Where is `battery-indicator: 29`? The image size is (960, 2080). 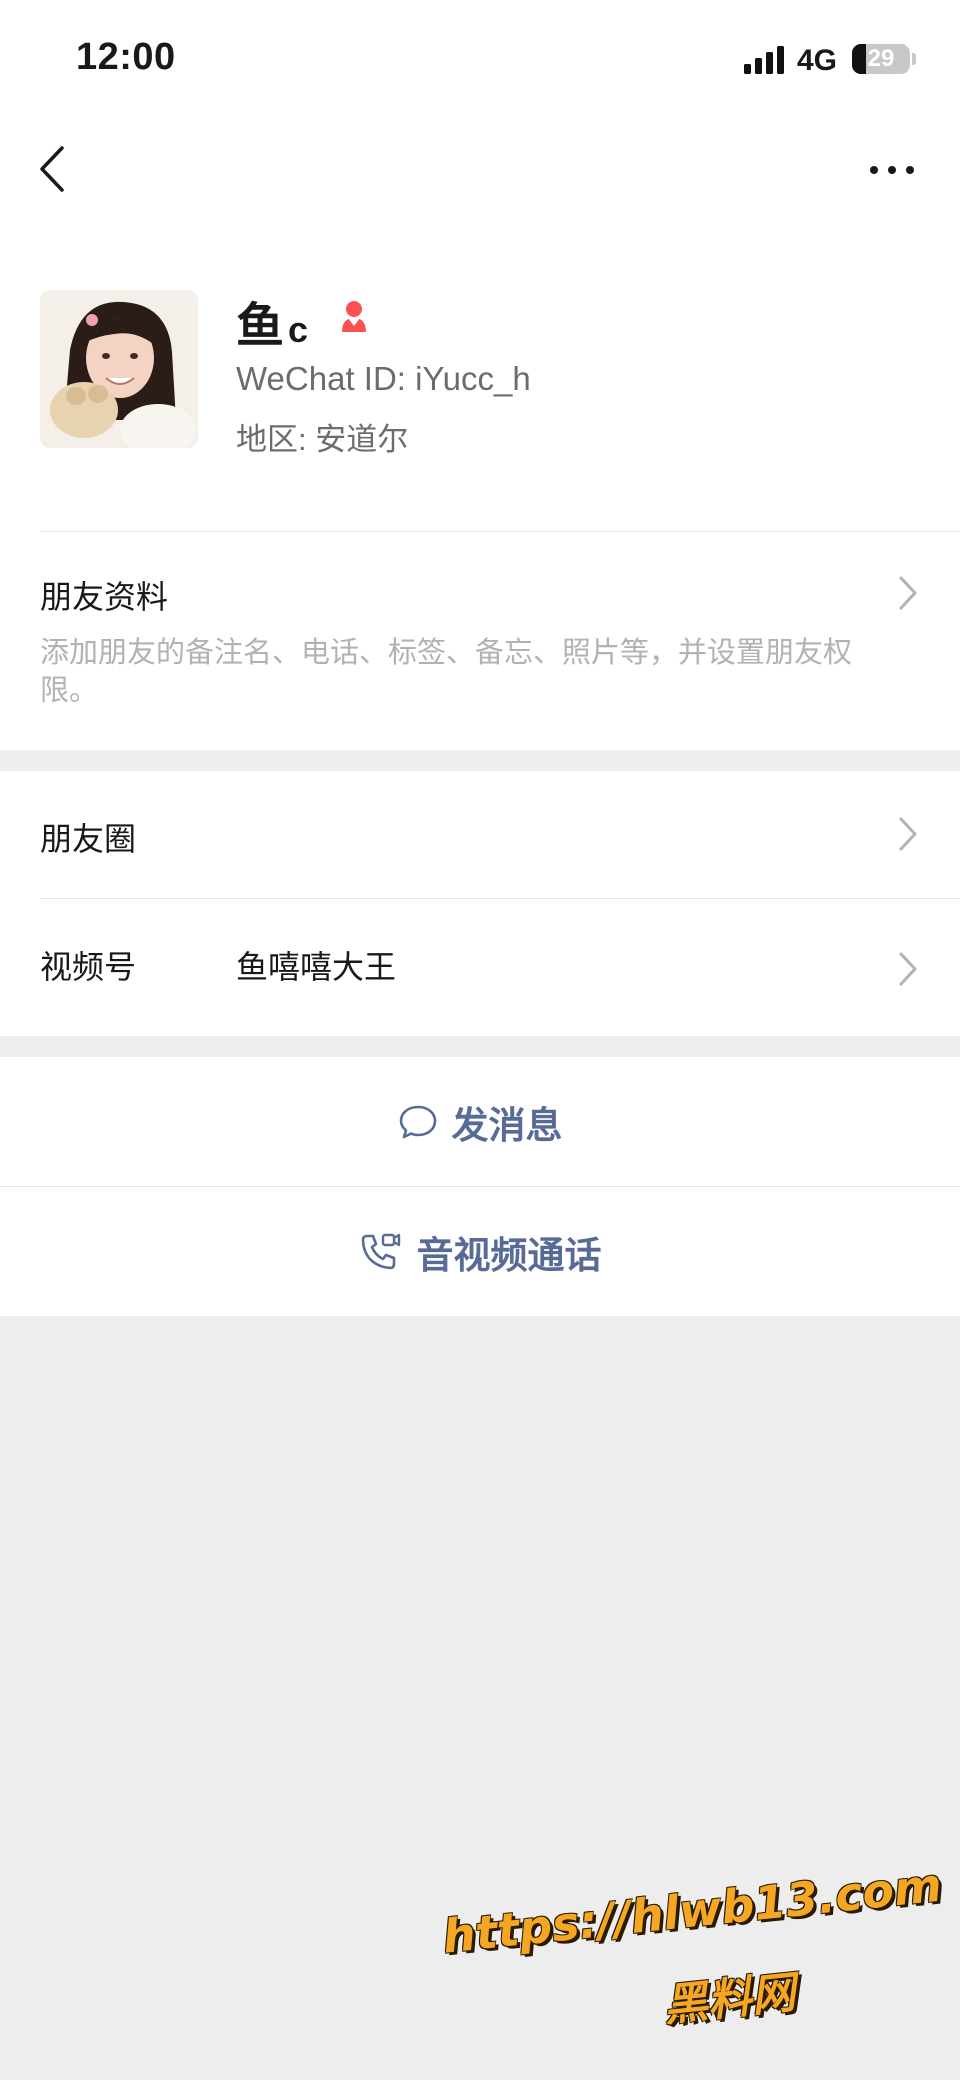
battery-indicator: 29 is located at coordinates (881, 59).